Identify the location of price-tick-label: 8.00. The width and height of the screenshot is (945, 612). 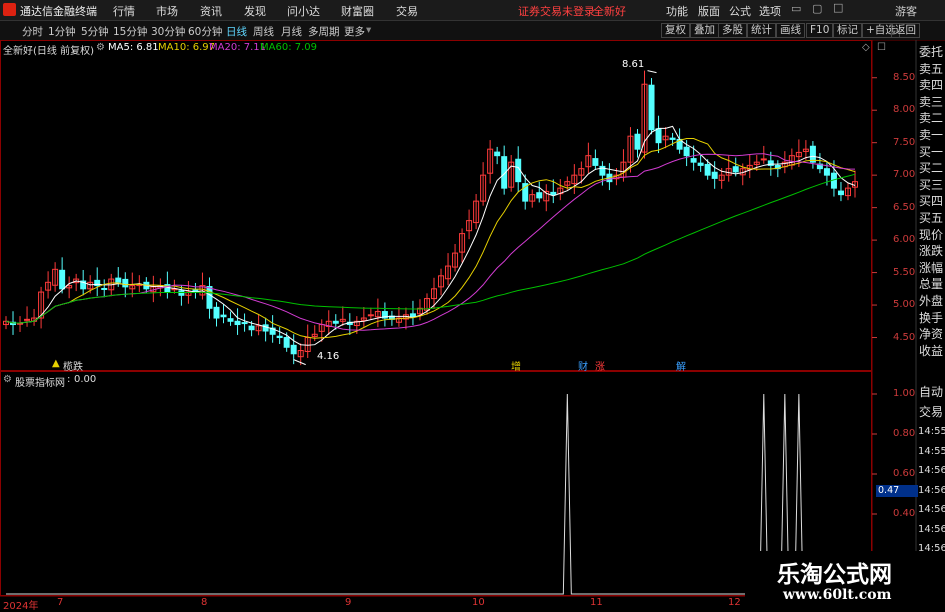
(904, 110).